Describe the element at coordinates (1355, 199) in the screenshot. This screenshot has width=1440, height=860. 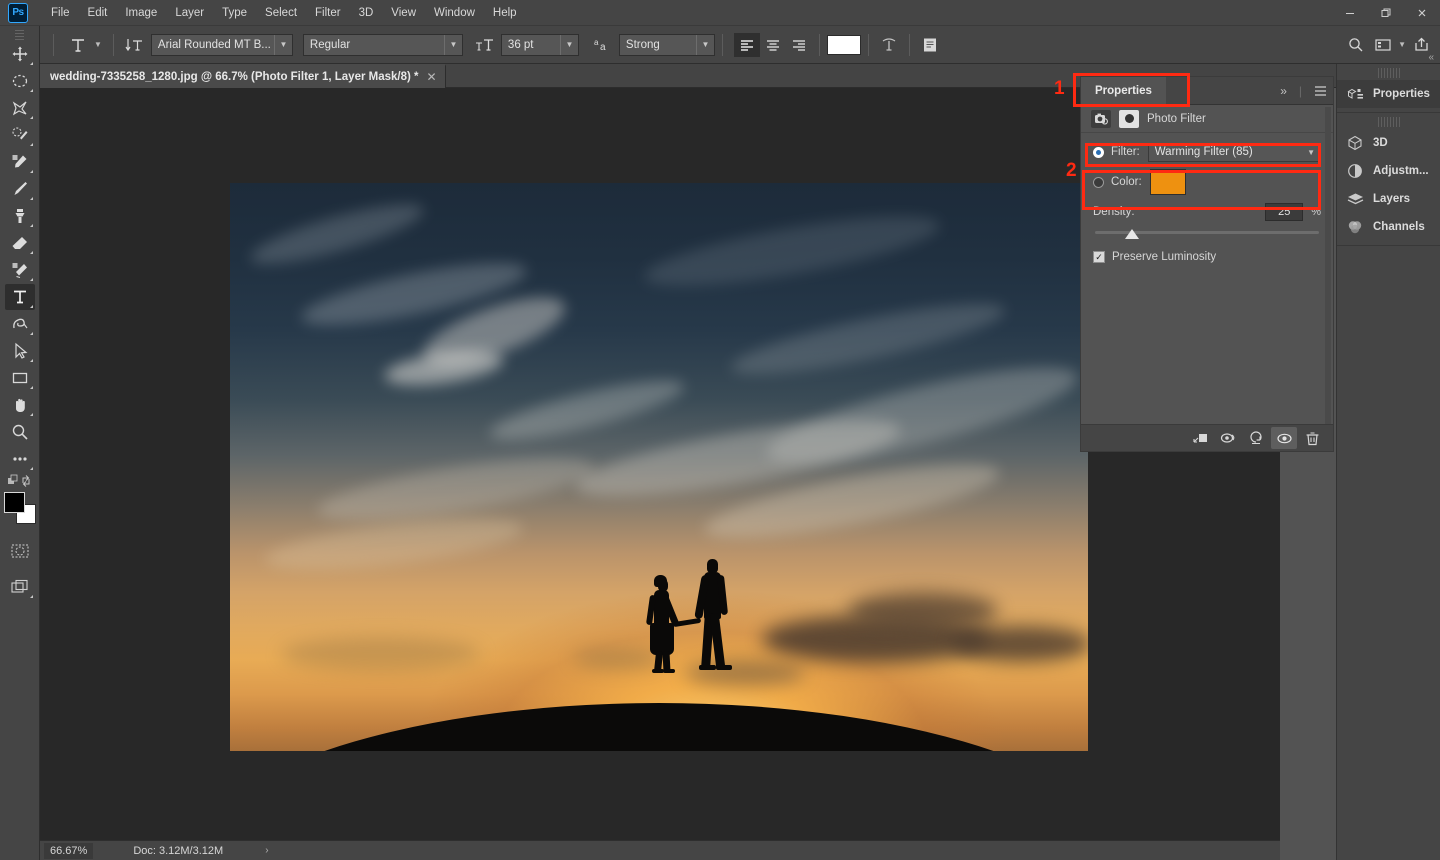
I see `layers-icon` at that location.